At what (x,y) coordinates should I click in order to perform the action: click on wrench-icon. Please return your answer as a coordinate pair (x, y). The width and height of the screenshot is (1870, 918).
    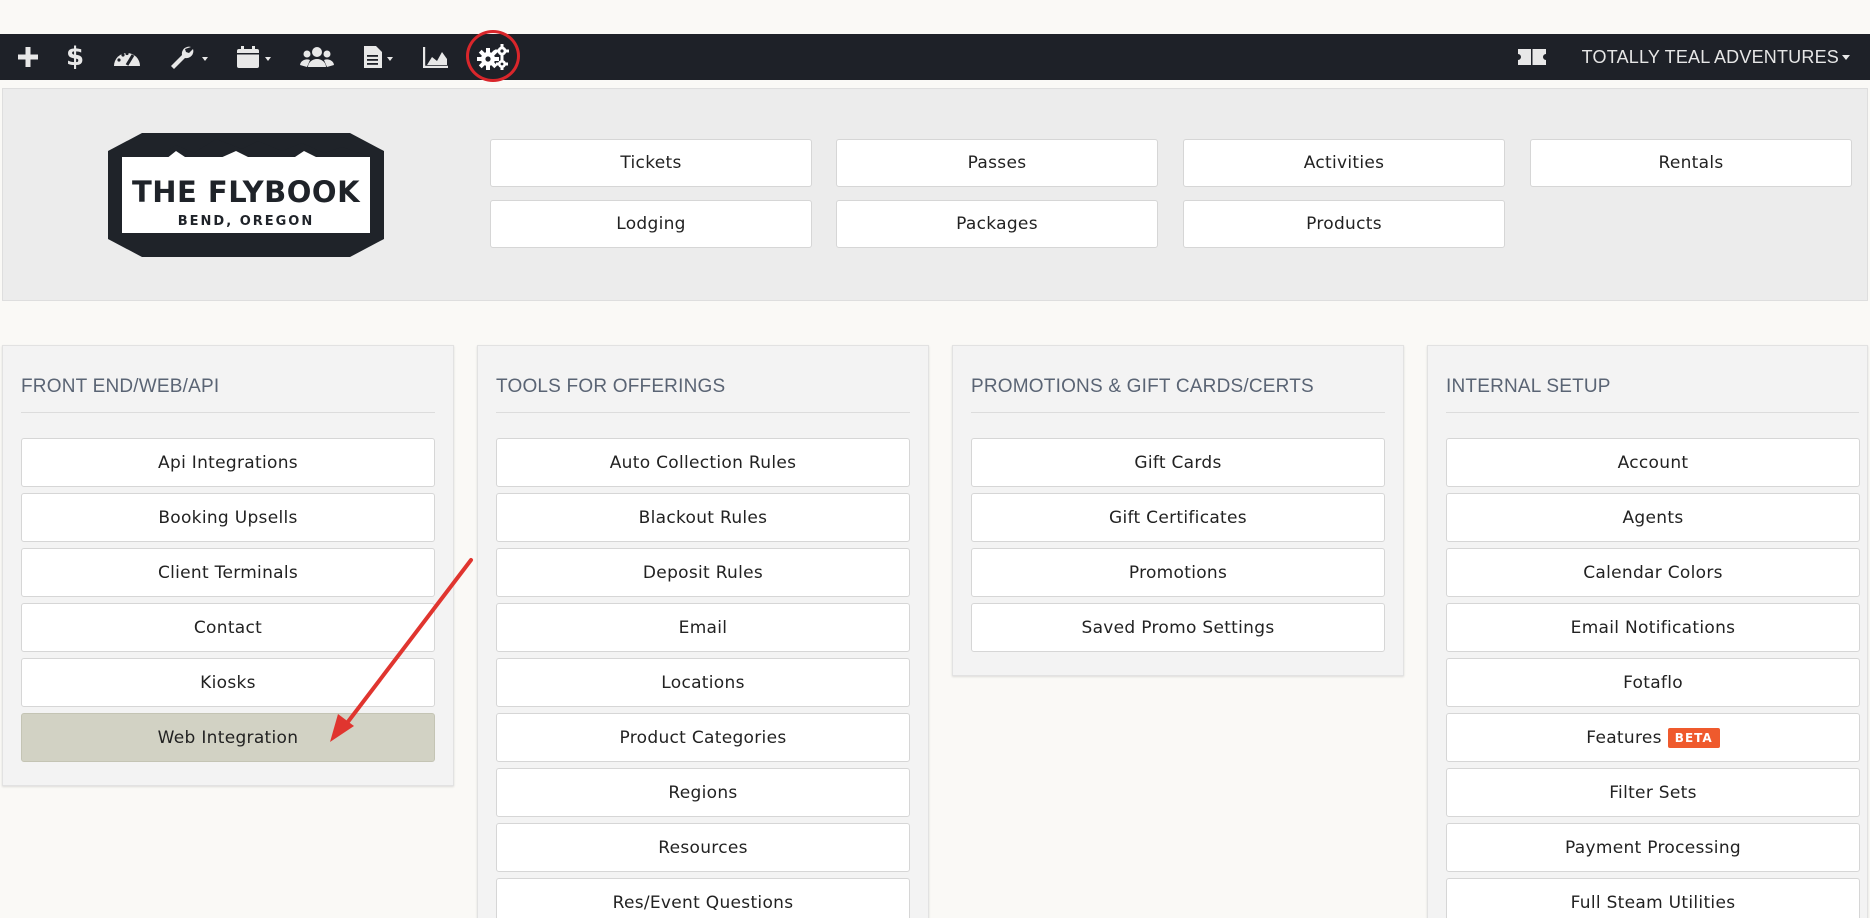
    Looking at the image, I should click on (182, 57).